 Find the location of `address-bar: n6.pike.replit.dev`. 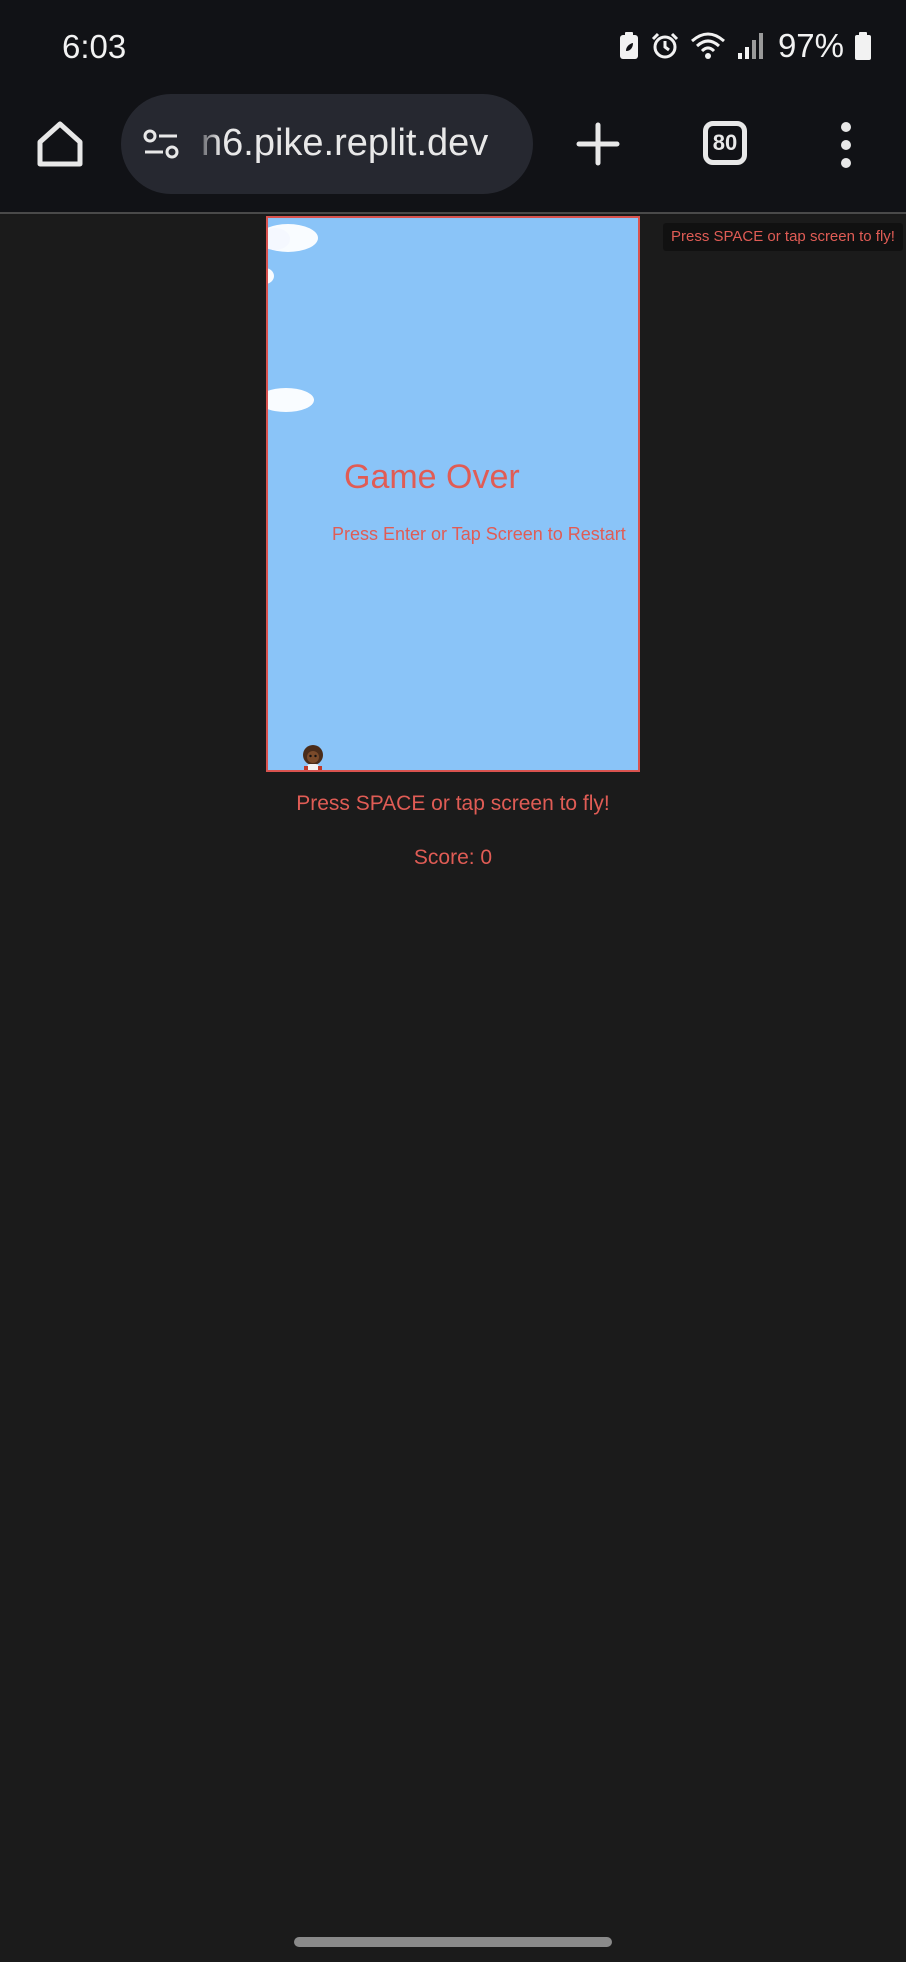

address-bar: n6.pike.replit.dev is located at coordinates (327, 144).